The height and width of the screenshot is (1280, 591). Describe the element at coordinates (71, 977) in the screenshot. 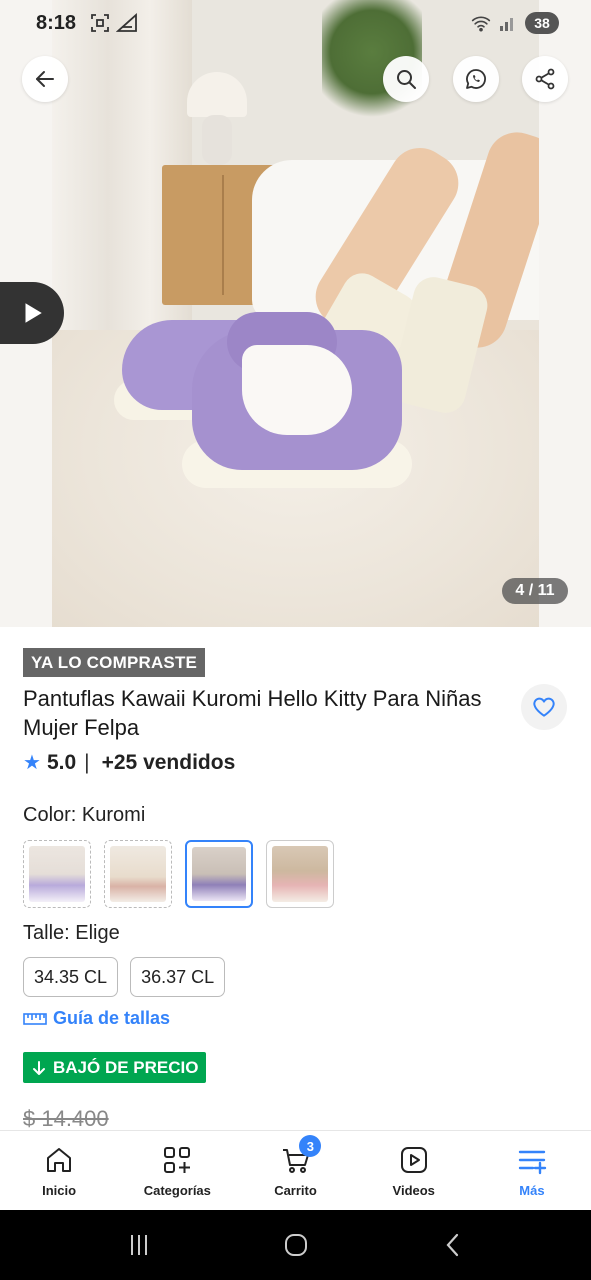

I see `size-option-1: 34.35 CL` at that location.